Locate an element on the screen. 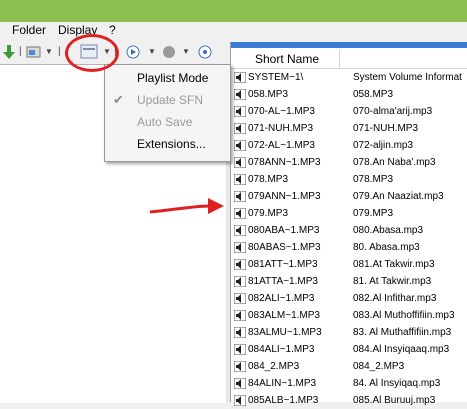  short-name-cell: 058.MP3 is located at coordinates (268, 94).